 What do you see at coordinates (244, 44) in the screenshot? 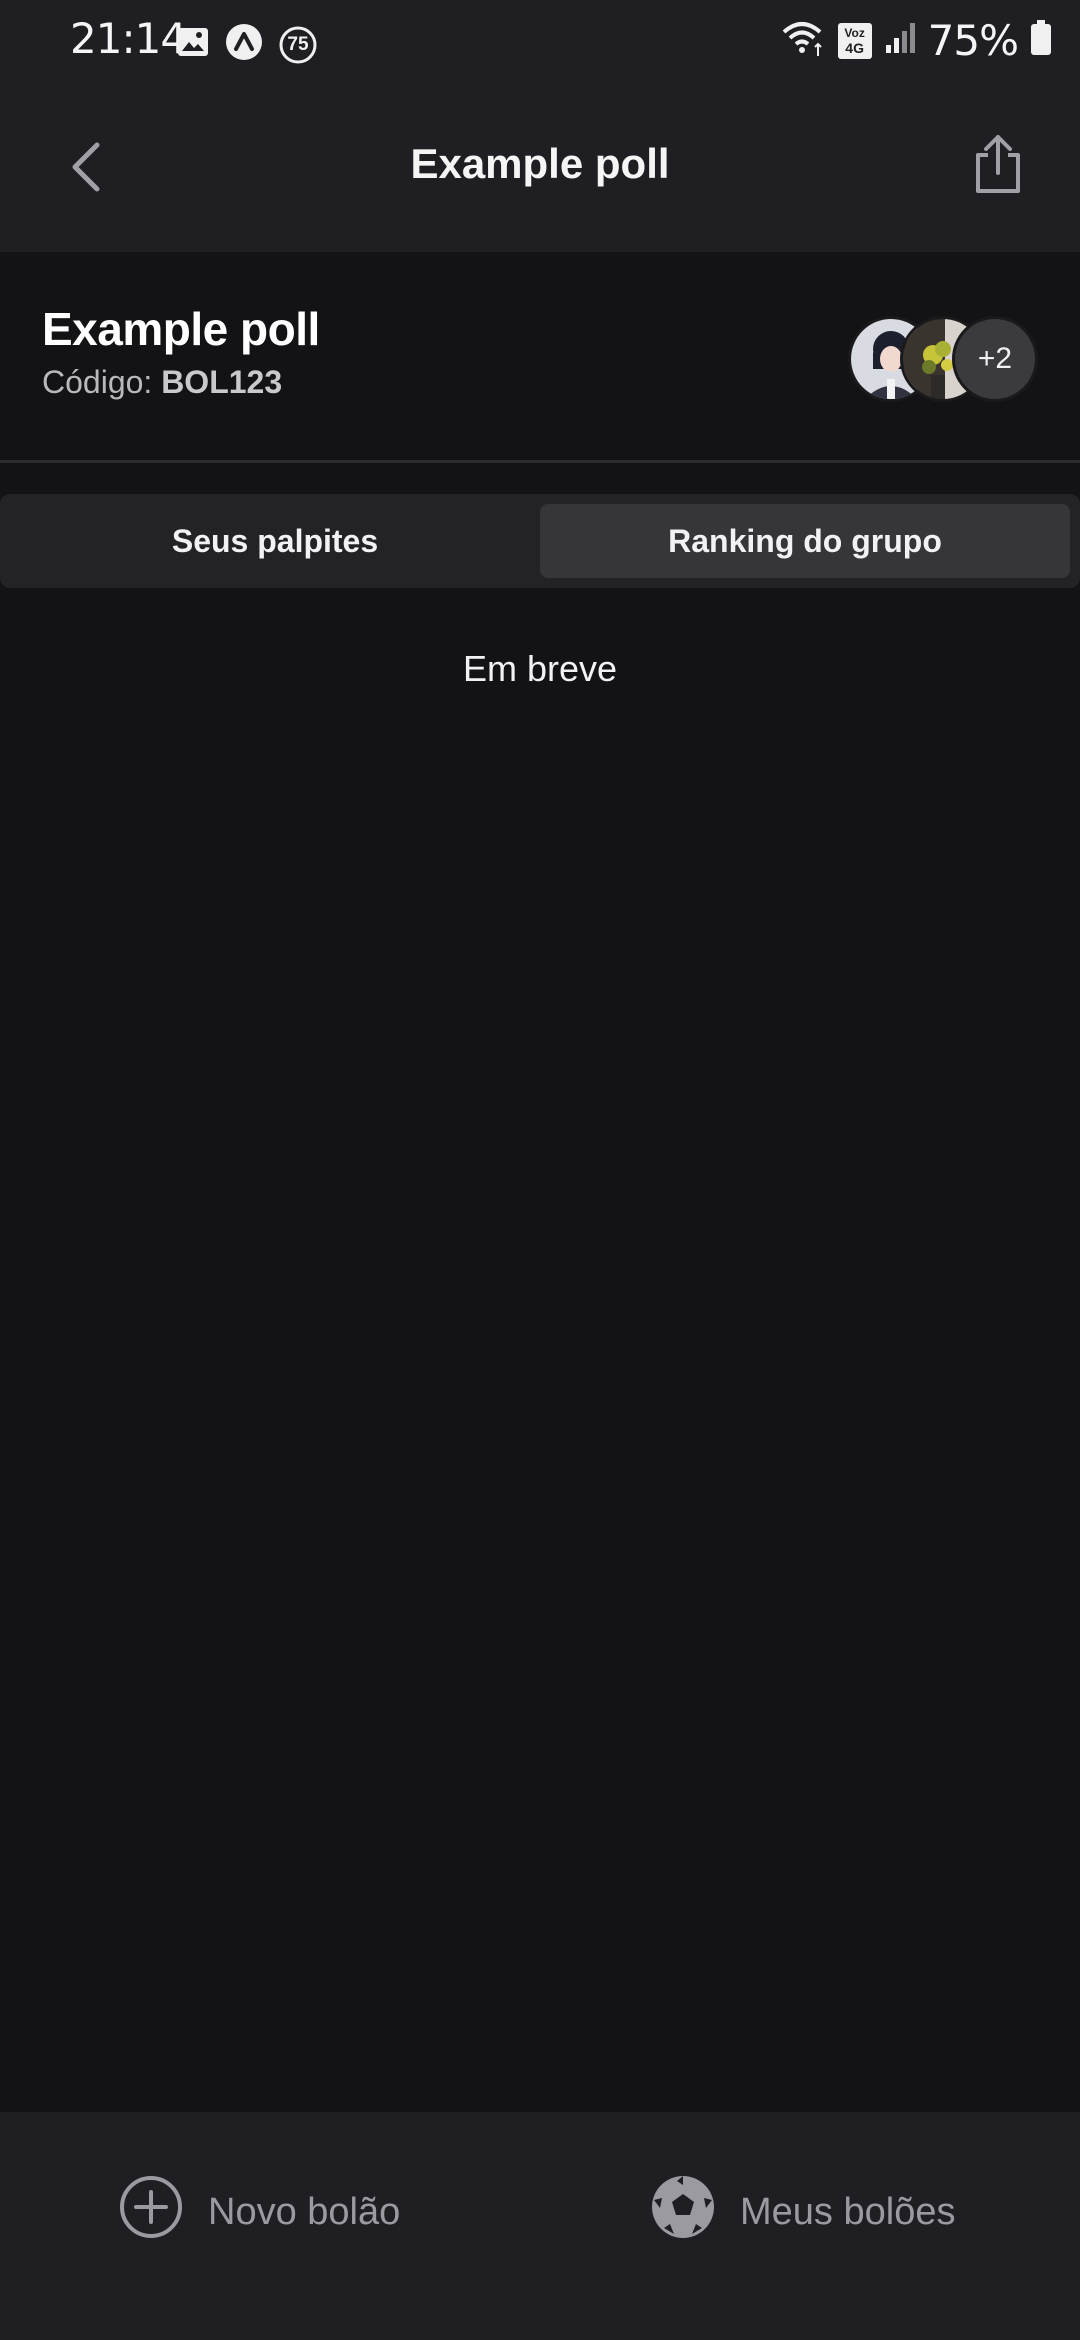
I see `app-notification-icon` at bounding box center [244, 44].